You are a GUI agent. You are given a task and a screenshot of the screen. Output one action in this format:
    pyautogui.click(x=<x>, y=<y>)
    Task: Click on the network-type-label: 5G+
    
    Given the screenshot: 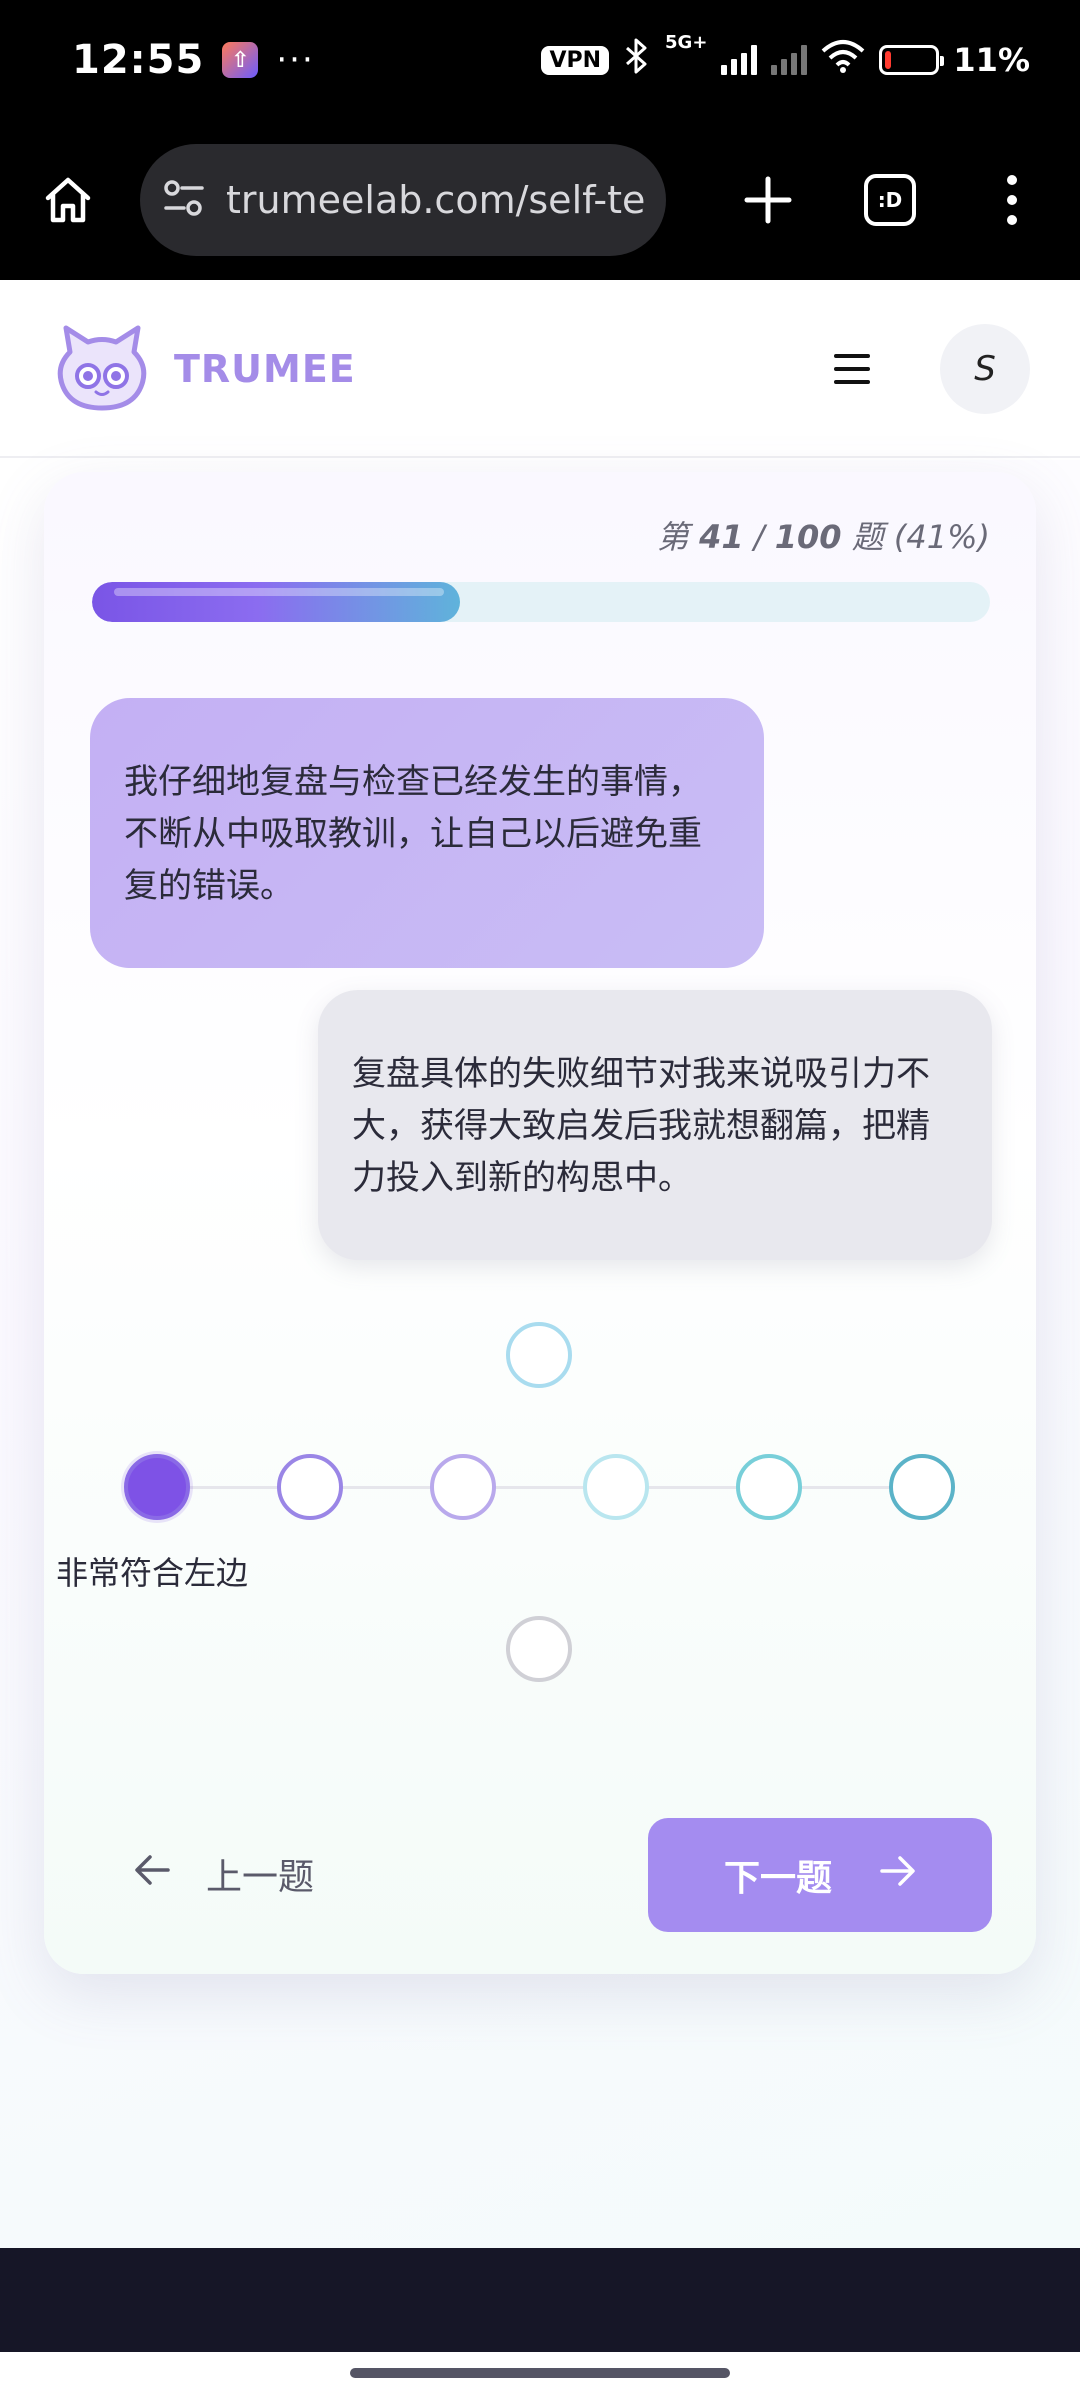 What is the action you would take?
    pyautogui.click(x=686, y=42)
    